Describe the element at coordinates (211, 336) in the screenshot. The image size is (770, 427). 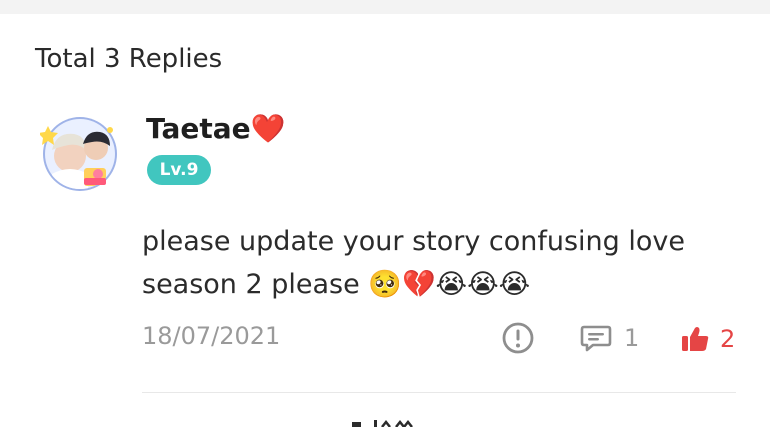
I see `reply-date: 18/07/2021` at that location.